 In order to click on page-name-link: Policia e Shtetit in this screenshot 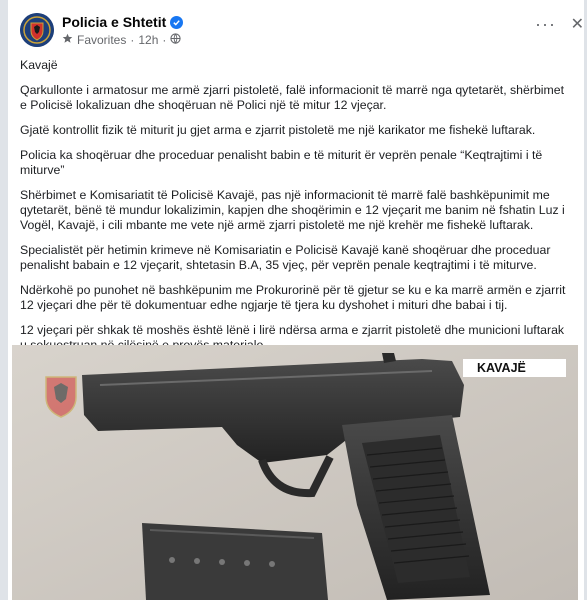, I will do `click(123, 22)`.